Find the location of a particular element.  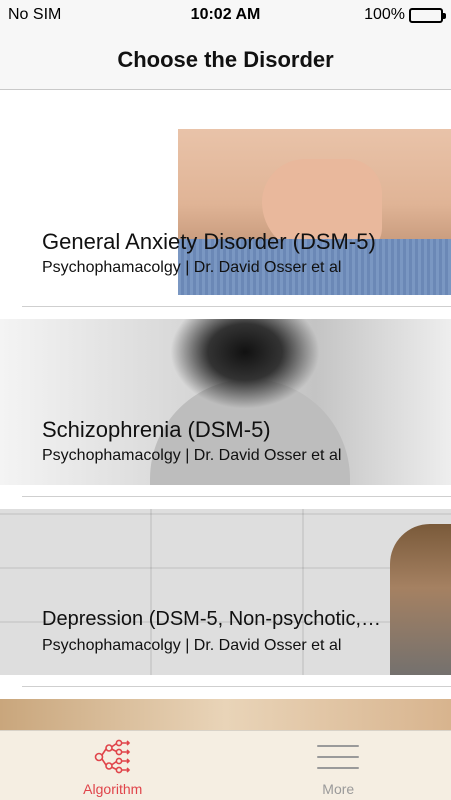

battery-icon is located at coordinates (427, 15).